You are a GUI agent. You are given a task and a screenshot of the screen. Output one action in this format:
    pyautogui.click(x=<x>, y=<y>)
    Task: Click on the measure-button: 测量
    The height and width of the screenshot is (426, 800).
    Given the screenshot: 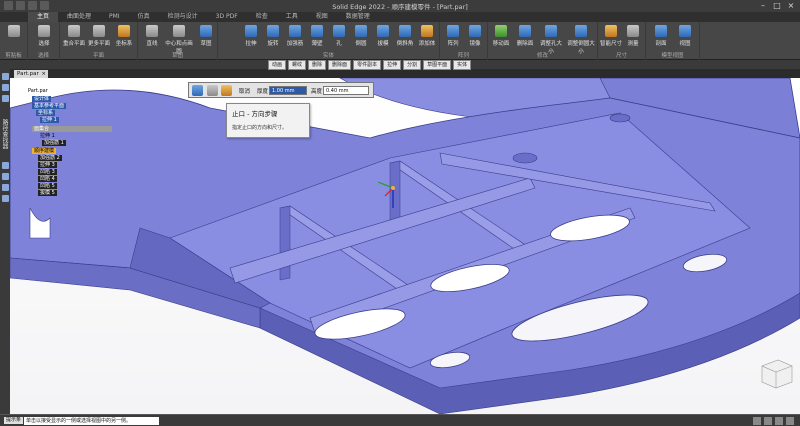 What is the action you would take?
    pyautogui.click(x=633, y=36)
    